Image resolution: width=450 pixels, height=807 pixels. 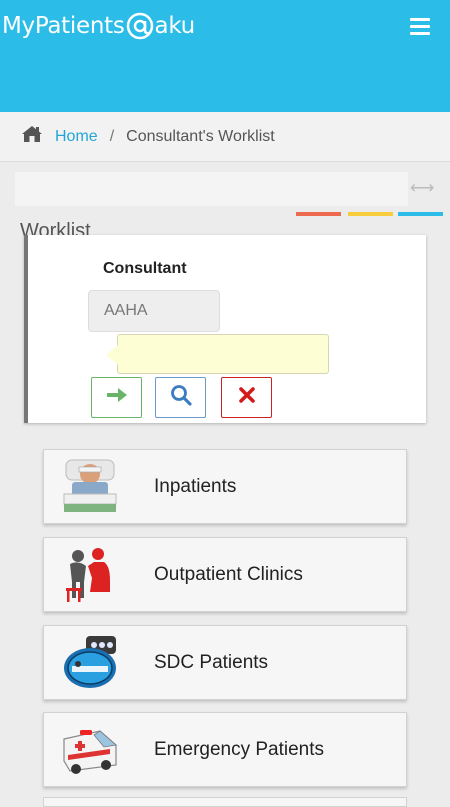 What do you see at coordinates (90, 487) in the screenshot?
I see `inpatient-bed-icon` at bounding box center [90, 487].